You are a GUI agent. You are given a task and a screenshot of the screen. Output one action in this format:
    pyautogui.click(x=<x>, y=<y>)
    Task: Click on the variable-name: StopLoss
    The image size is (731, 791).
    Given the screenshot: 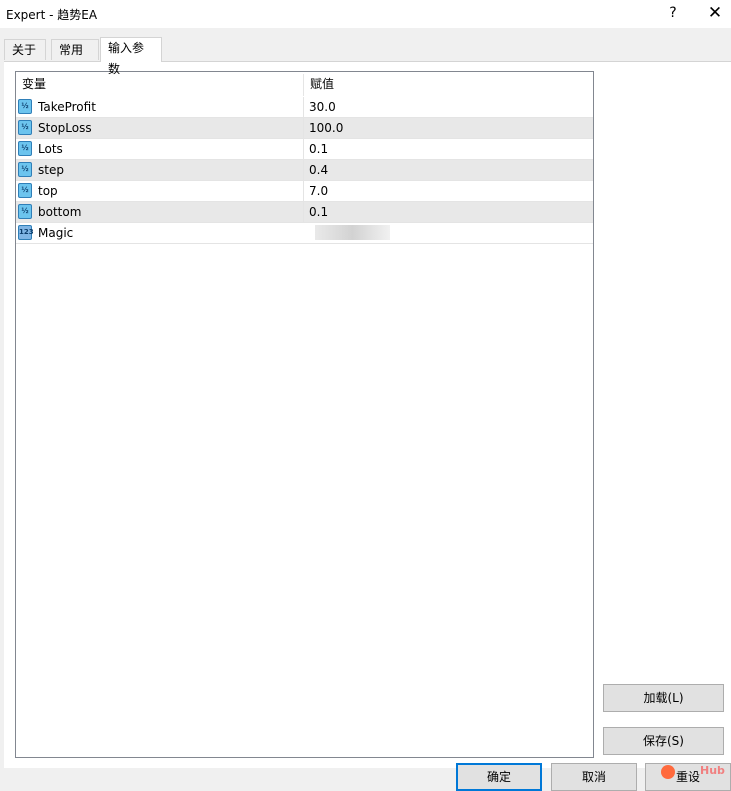 What is the action you would take?
    pyautogui.click(x=65, y=128)
    